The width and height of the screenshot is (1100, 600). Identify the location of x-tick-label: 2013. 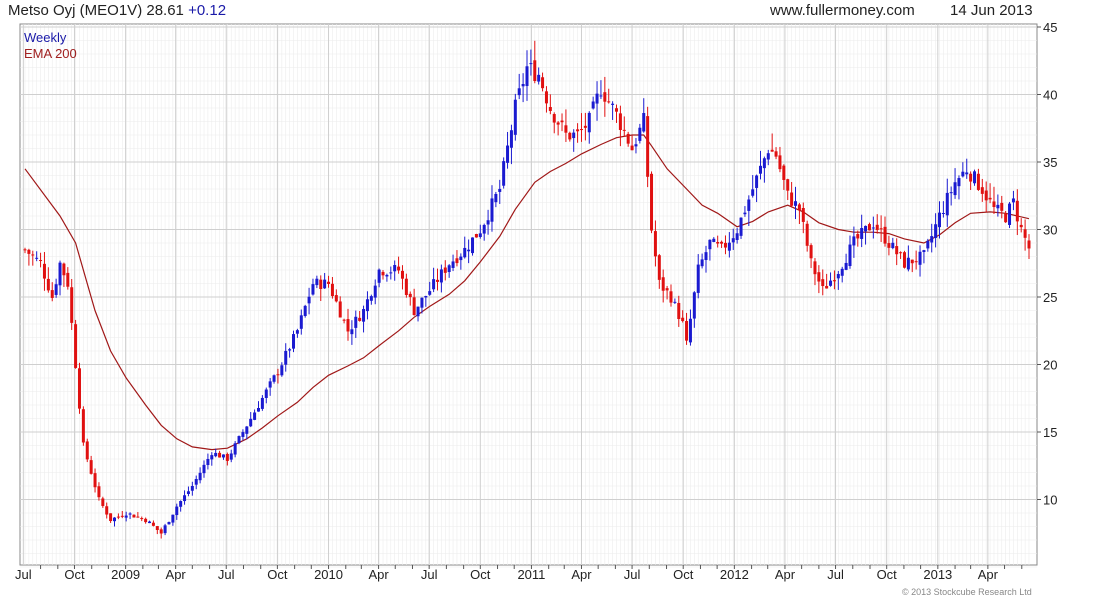
(937, 574).